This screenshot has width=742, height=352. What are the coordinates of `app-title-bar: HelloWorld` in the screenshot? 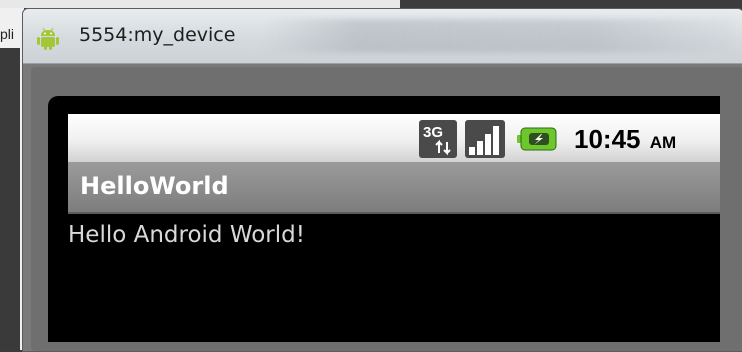 It's located at (394, 188).